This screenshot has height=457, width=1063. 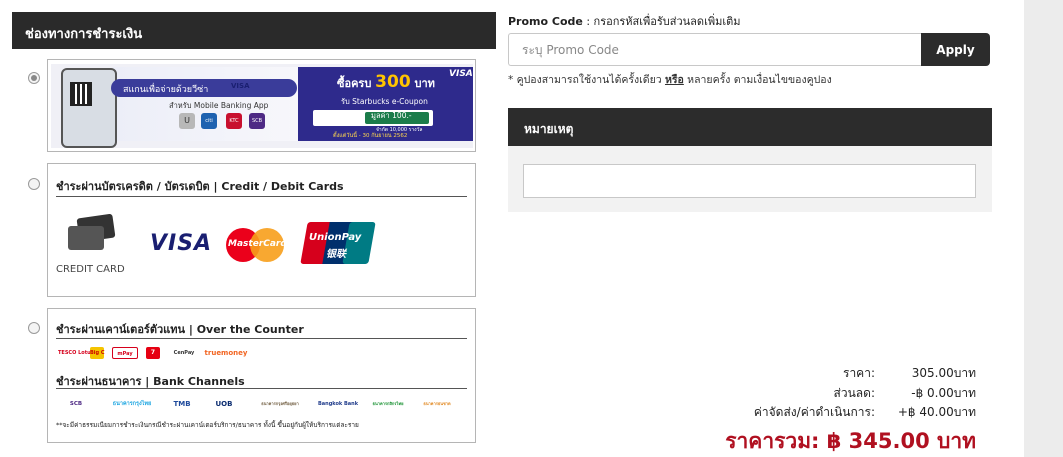 What do you see at coordinates (76, 353) in the screenshot?
I see `tesco-lotus-logo: TESCO Lotus` at bounding box center [76, 353].